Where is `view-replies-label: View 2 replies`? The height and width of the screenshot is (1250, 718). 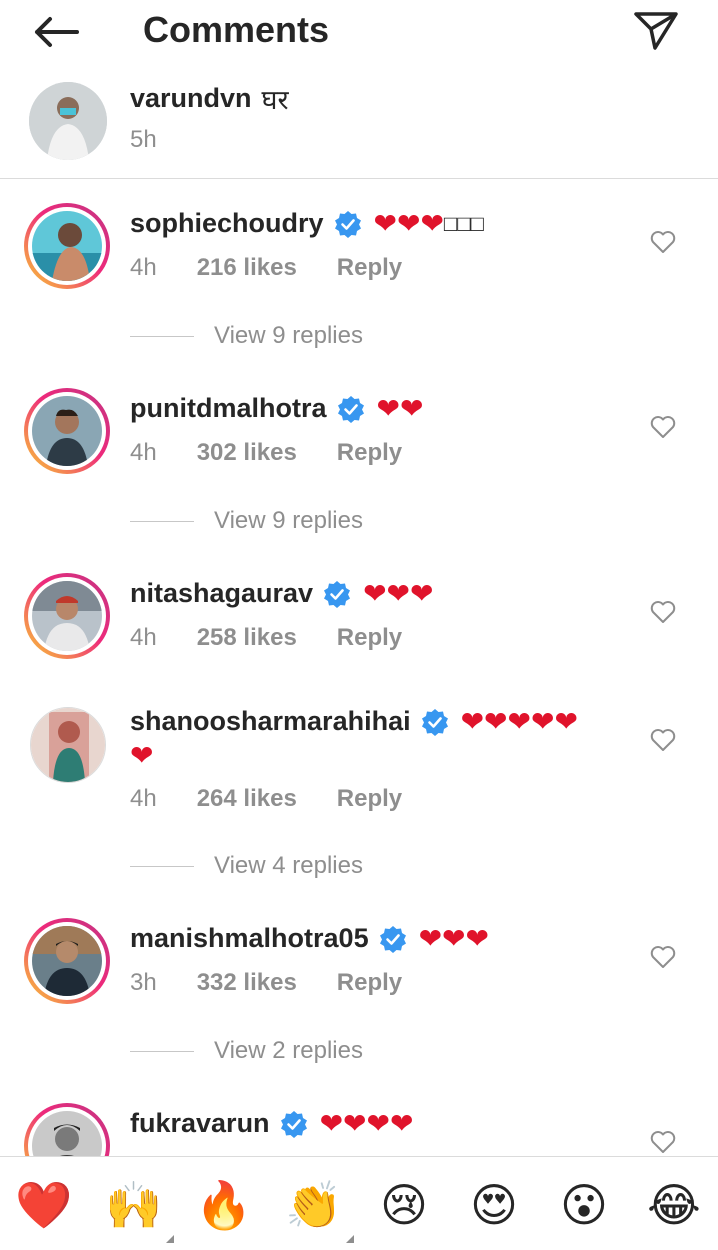 view-replies-label: View 2 replies is located at coordinates (288, 1050).